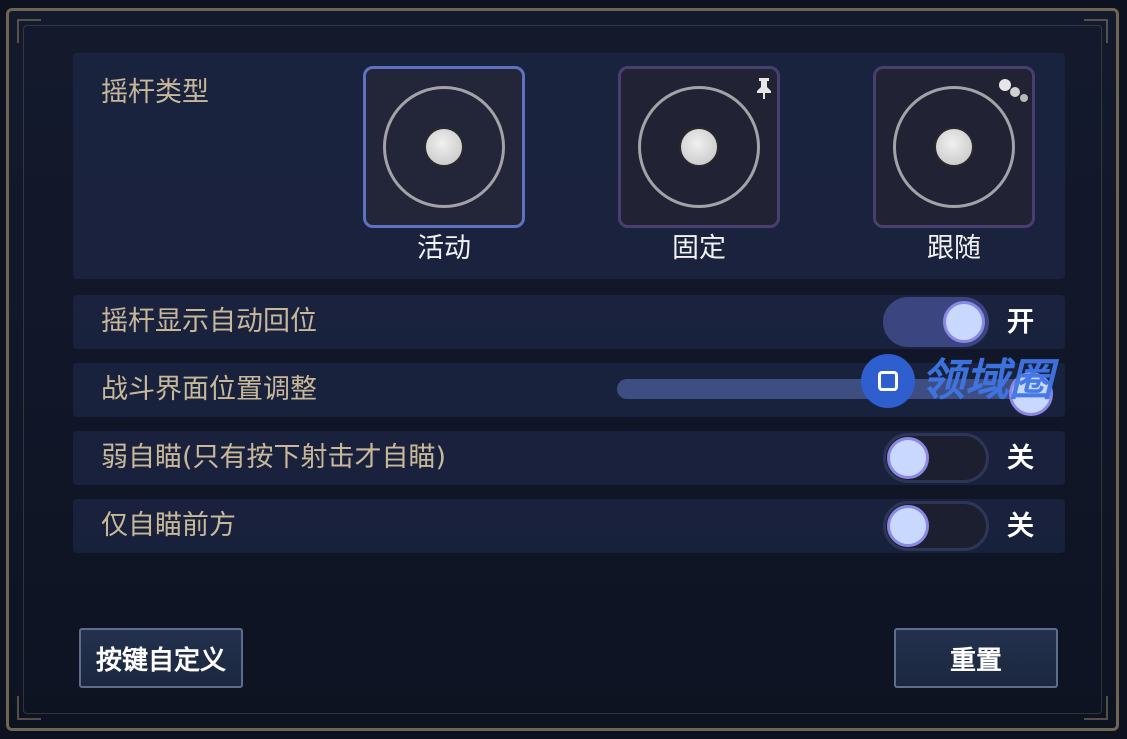 The width and height of the screenshot is (1127, 739). What do you see at coordinates (936, 322) in the screenshot?
I see `auto-return-toggle` at bounding box center [936, 322].